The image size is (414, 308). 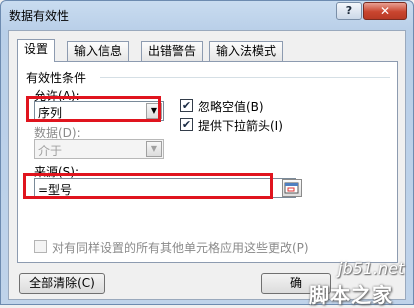 I want to click on in-cell-dropdown-label: 提供下拉箭头(I), so click(x=240, y=126).